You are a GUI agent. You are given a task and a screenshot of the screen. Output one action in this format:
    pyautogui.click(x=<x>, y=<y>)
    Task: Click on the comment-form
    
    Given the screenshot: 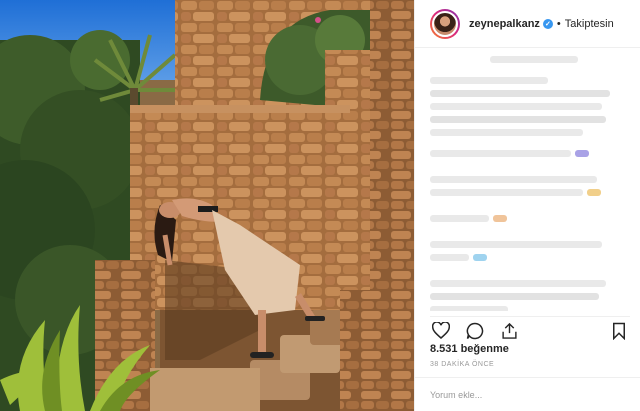 What is the action you would take?
    pyautogui.click(x=527, y=394)
    